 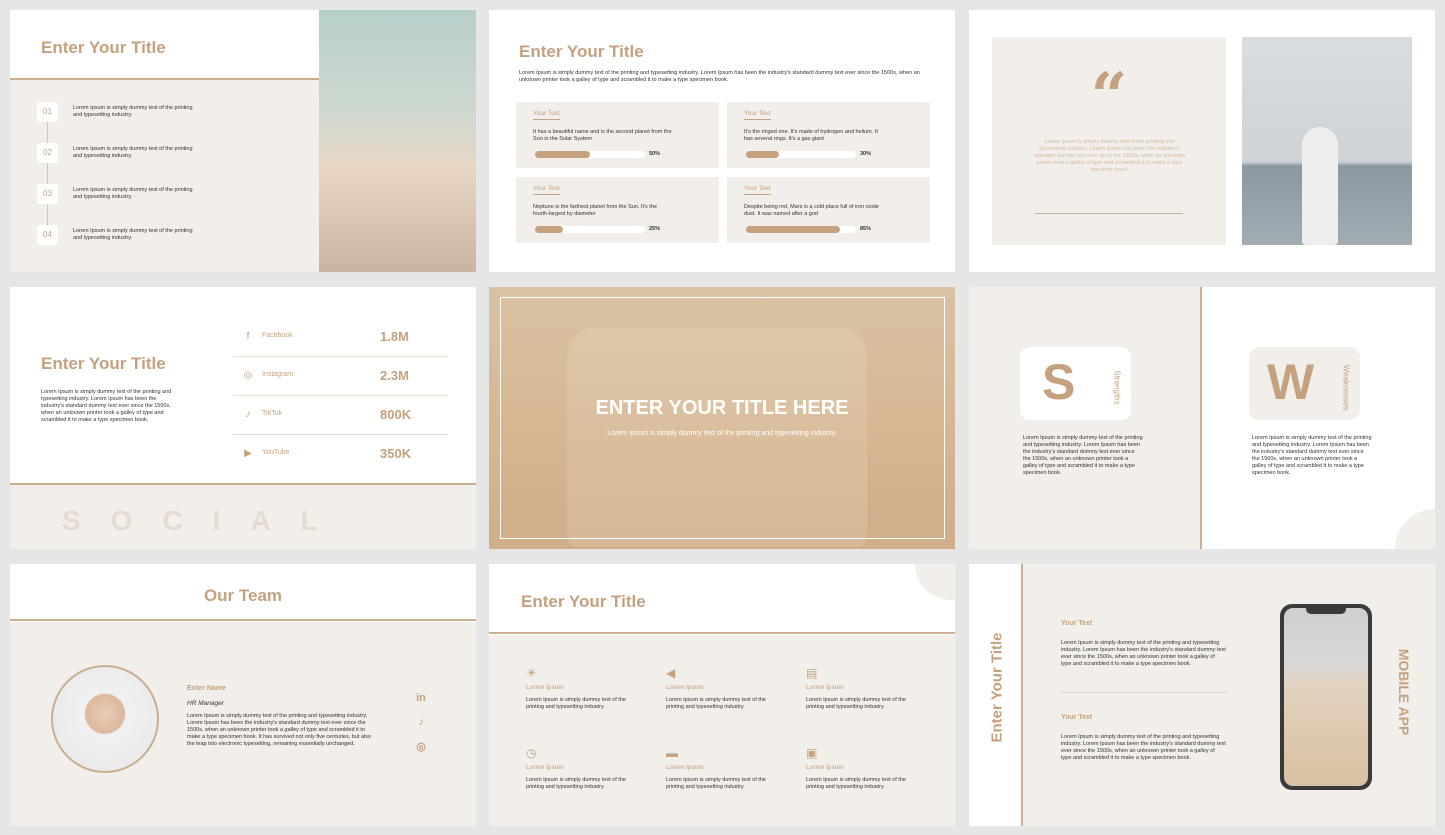 I want to click on vertical-title: Enter Your Title, so click(x=997, y=687).